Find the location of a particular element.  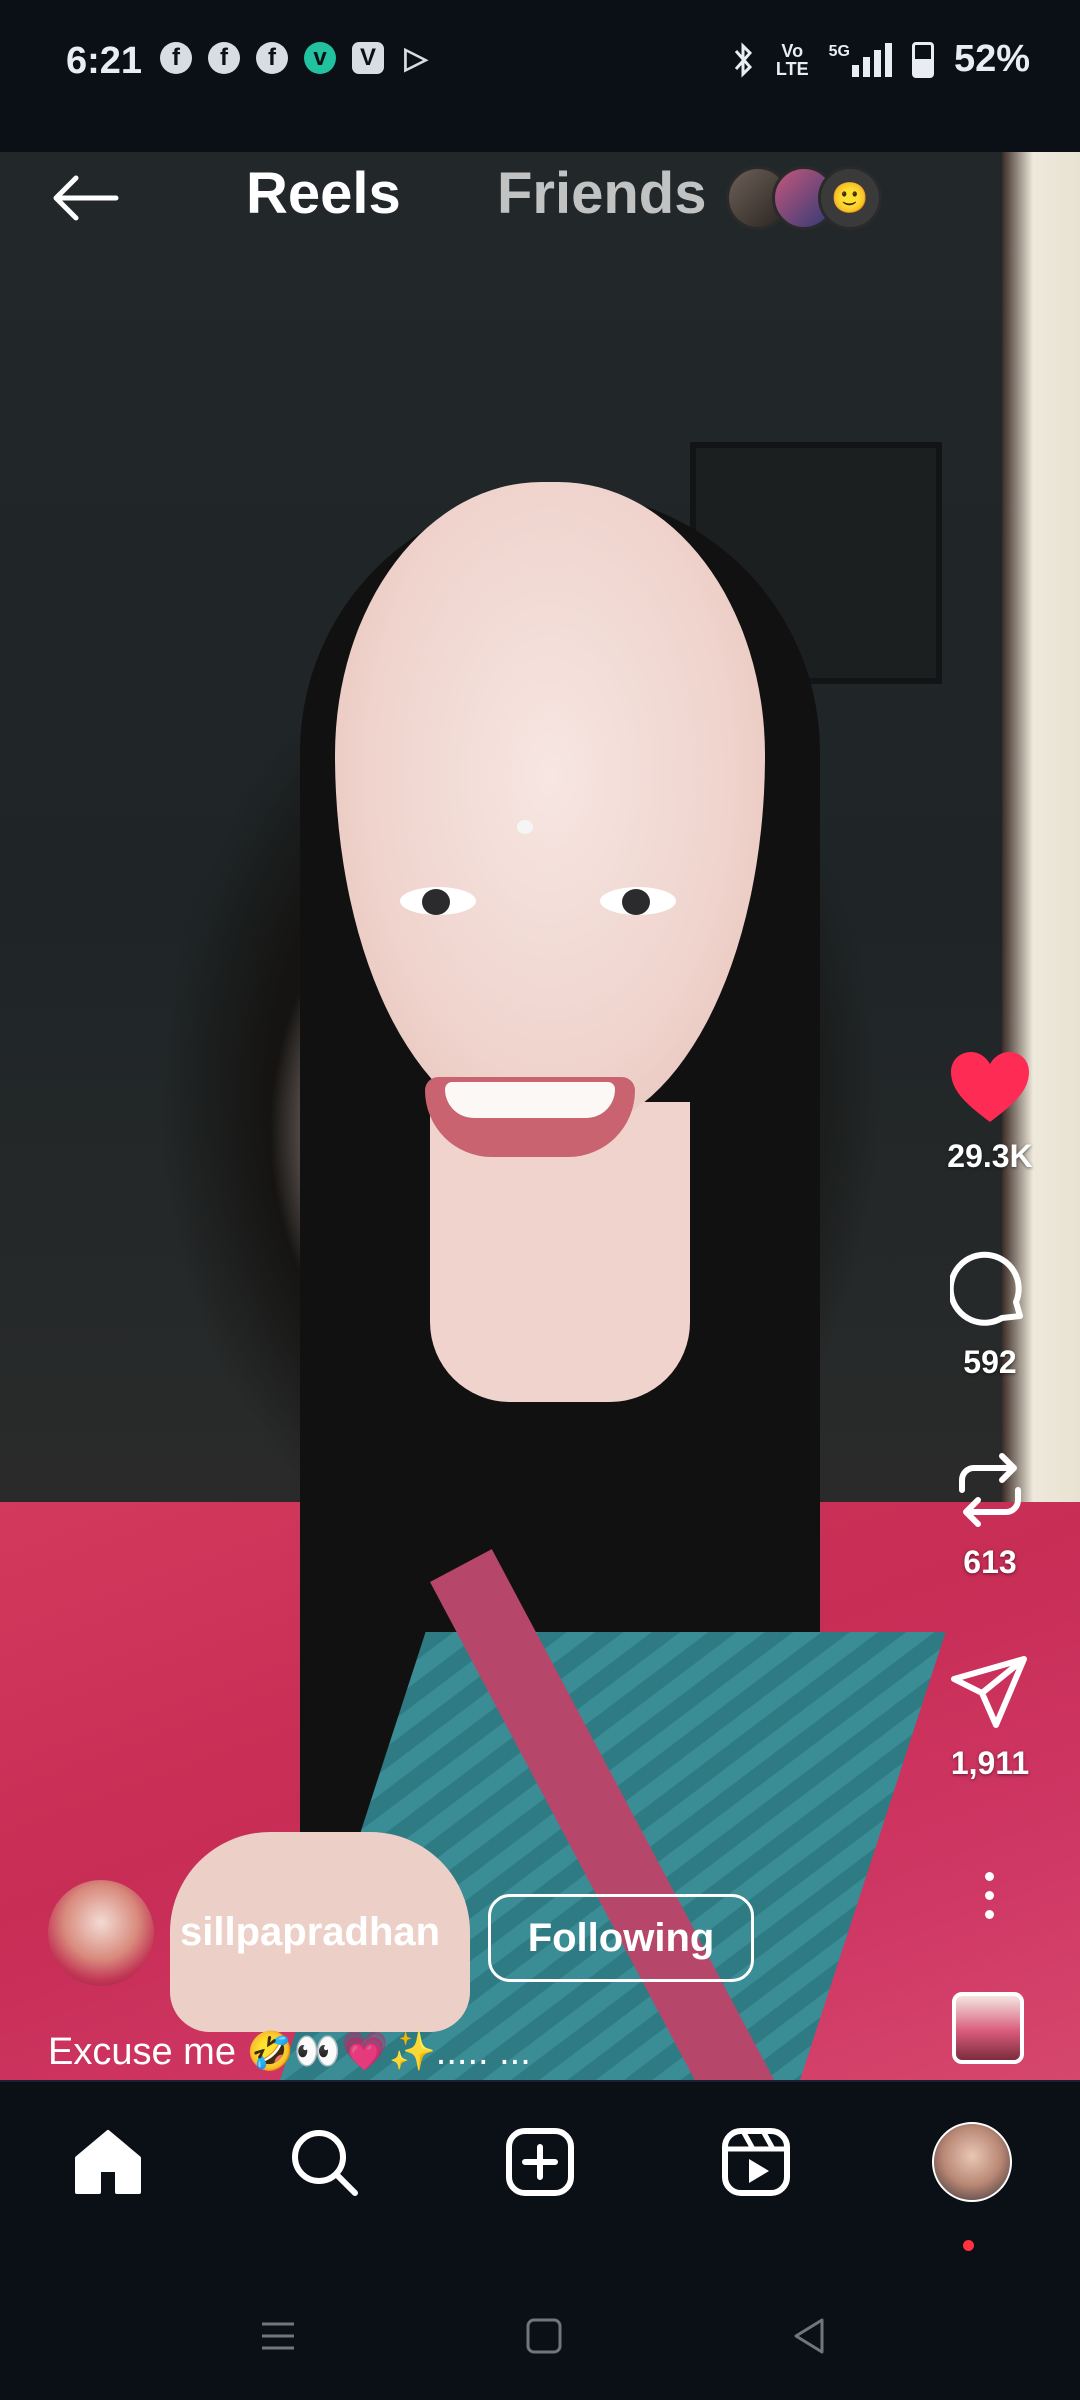

profile-avatar is located at coordinates (972, 2162).